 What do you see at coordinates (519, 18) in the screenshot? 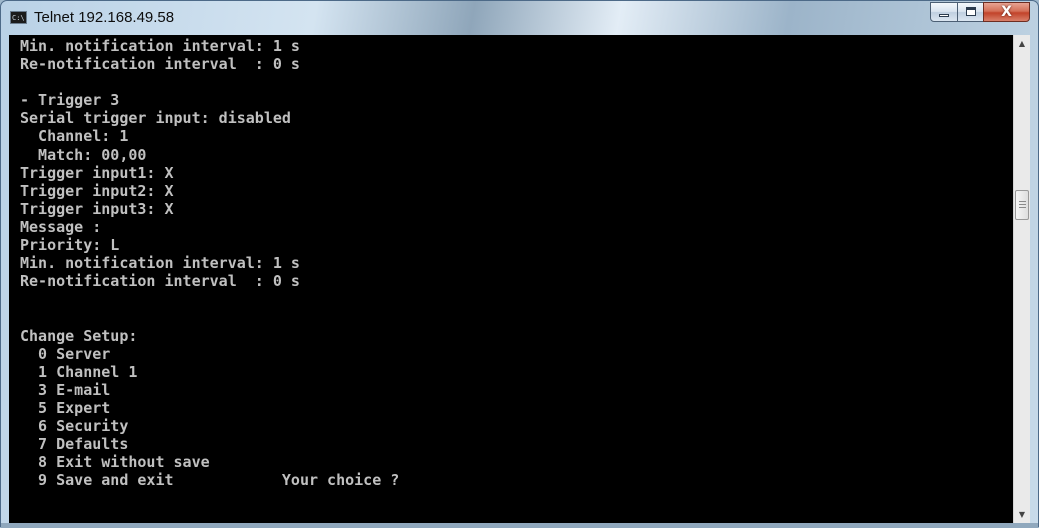
I see `title-bar: C:\. Telnet 192.168.49.58 X` at bounding box center [519, 18].